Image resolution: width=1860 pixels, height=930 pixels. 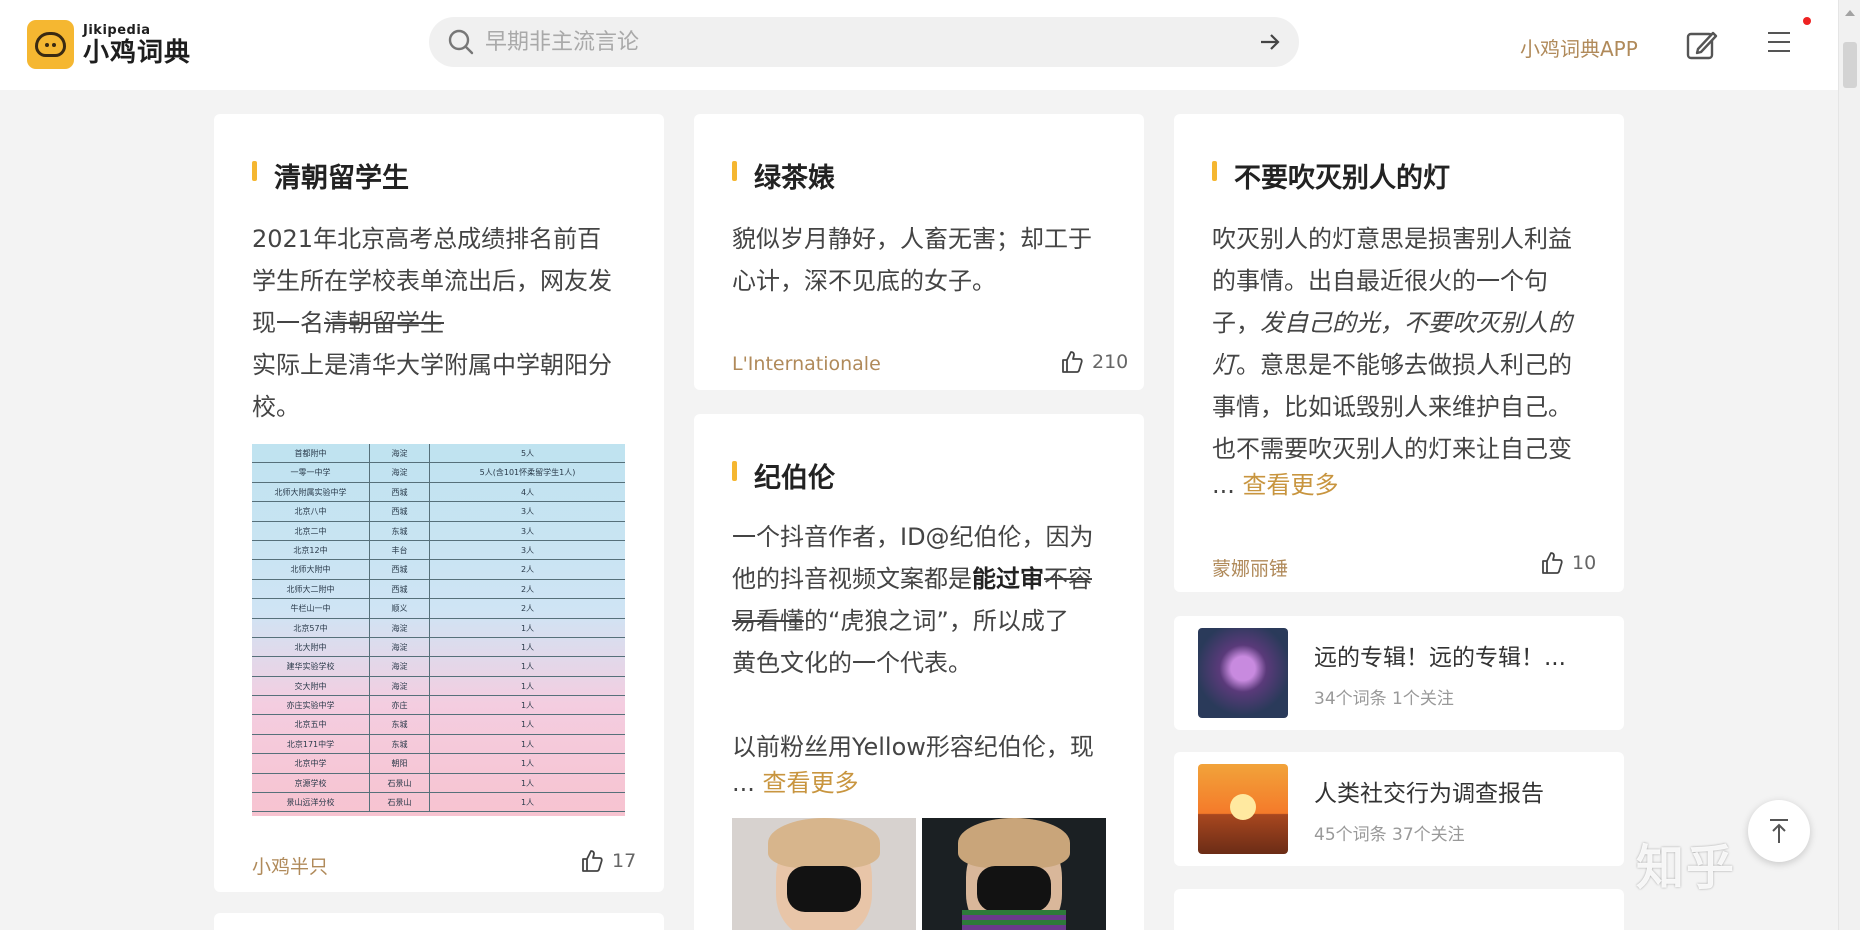 I want to click on like-button: 210, so click(x=1094, y=362).